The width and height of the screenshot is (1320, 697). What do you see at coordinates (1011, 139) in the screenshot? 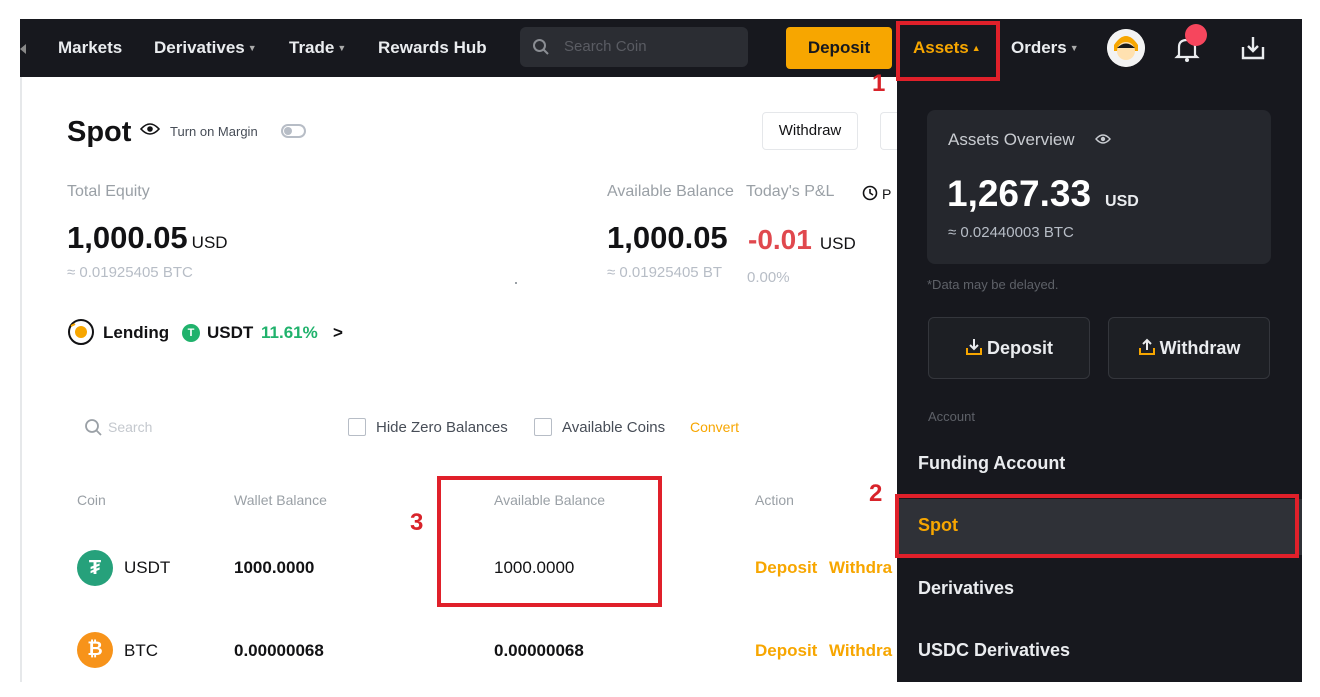
I see `overview-title: Assets Overview` at bounding box center [1011, 139].